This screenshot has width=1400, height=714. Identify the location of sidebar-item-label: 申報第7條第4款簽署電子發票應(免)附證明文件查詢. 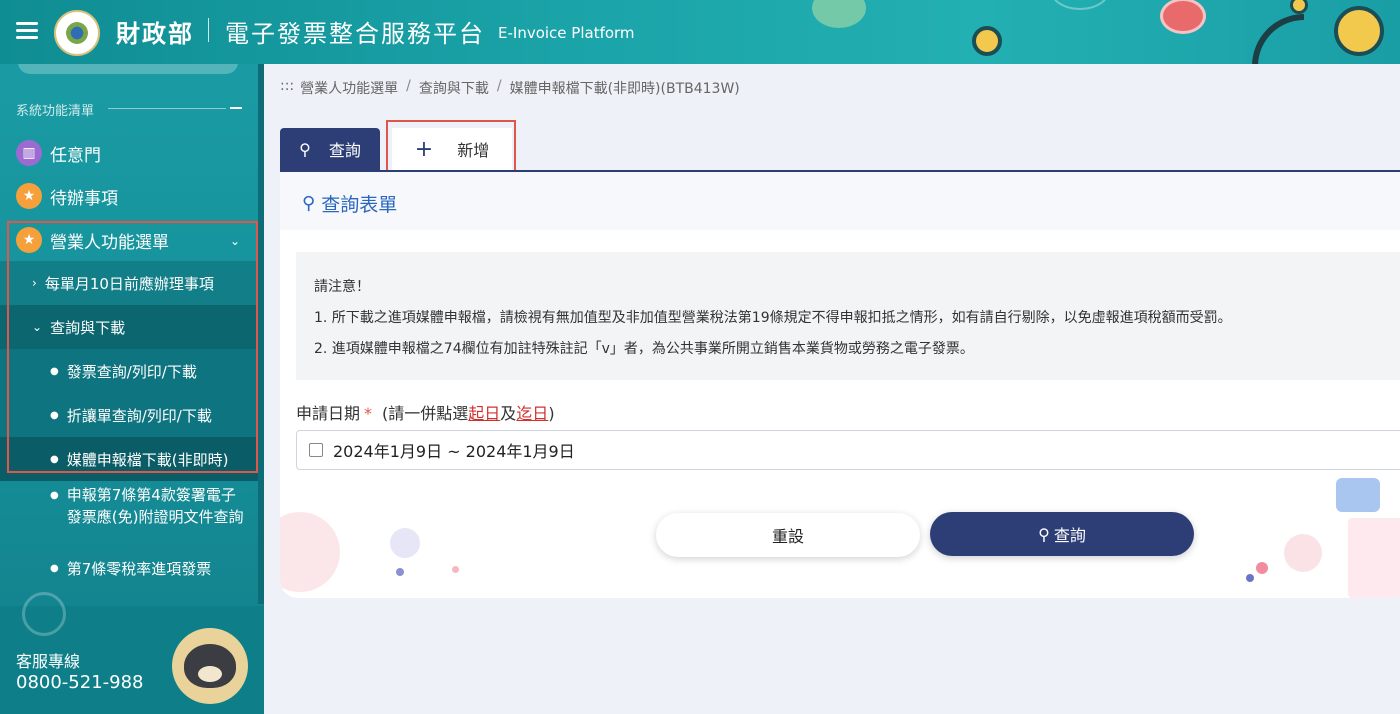
(155, 506).